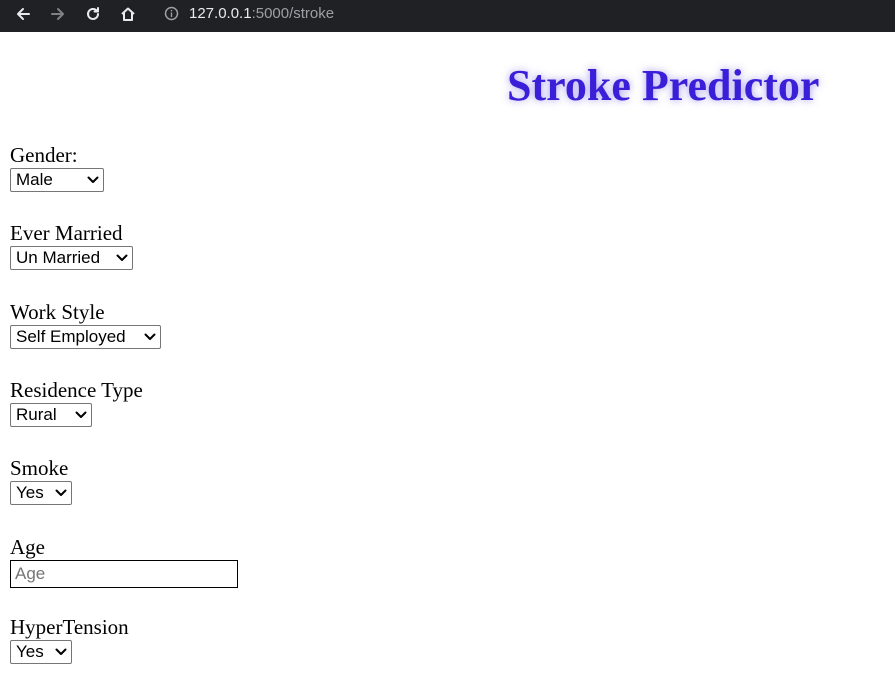 Image resolution: width=895 pixels, height=678 pixels. I want to click on home-icon, so click(128, 14).